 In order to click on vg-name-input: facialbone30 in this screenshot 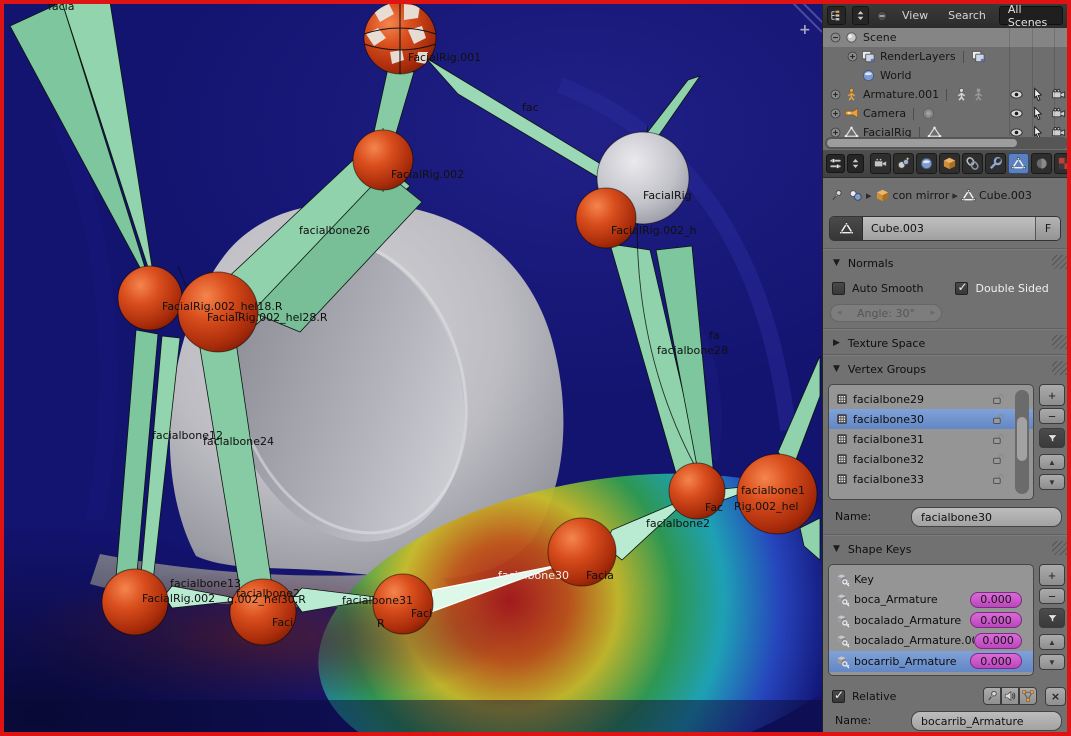, I will do `click(986, 517)`.